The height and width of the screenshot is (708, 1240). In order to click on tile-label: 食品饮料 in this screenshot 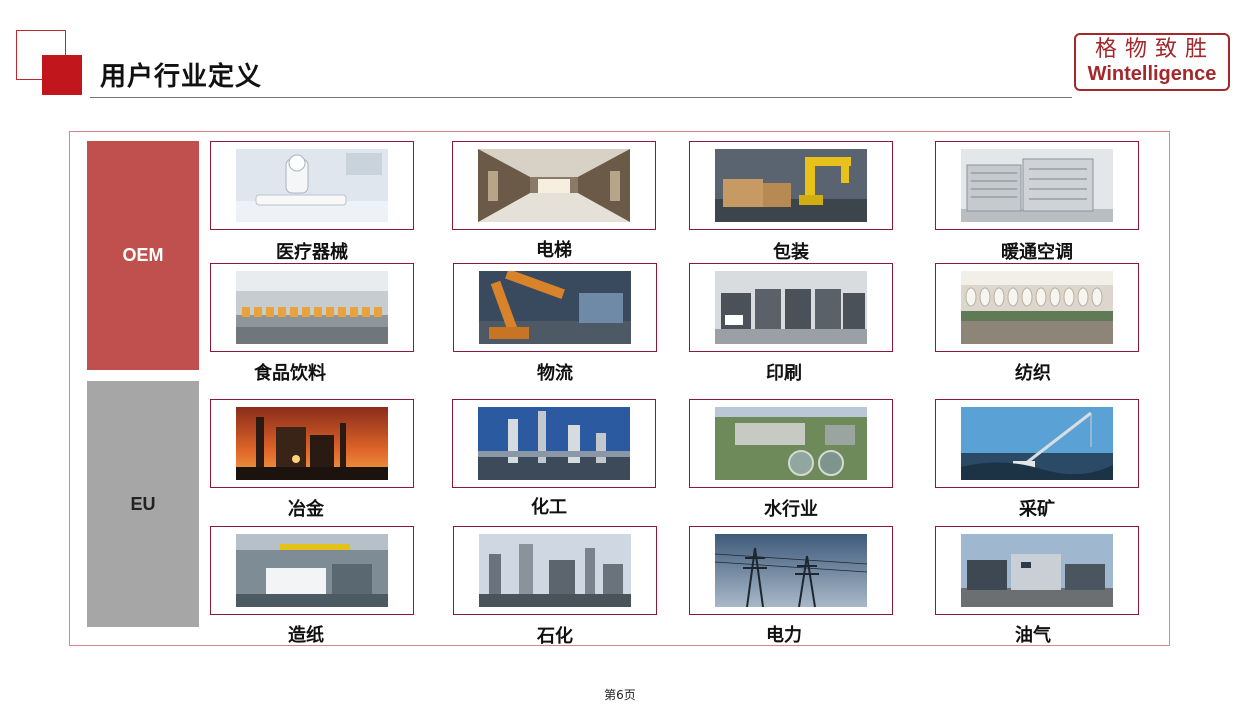, I will do `click(290, 373)`.